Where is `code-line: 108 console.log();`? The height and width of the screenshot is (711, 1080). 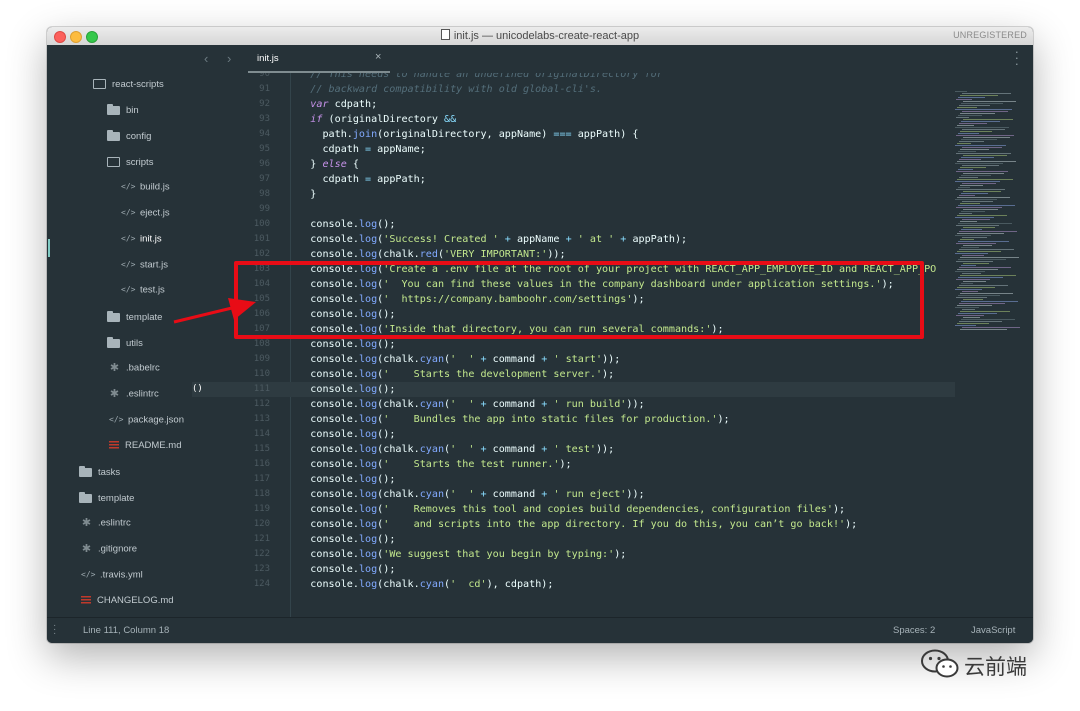 code-line: 108 console.log(); is located at coordinates (573, 344).